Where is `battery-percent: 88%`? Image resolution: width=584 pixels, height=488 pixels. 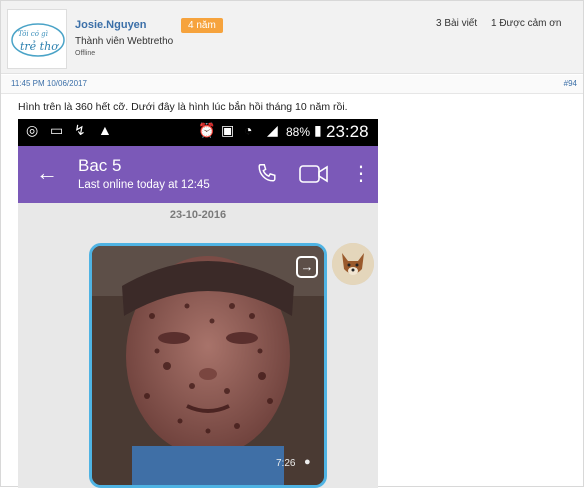 battery-percent: 88% is located at coordinates (298, 132).